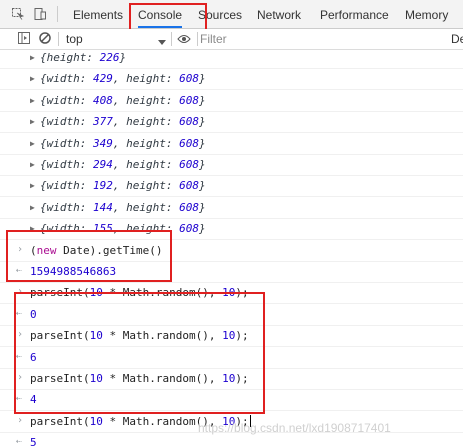 The height and width of the screenshot is (446, 463). I want to click on console-toolbar: top De, so click(231, 39).